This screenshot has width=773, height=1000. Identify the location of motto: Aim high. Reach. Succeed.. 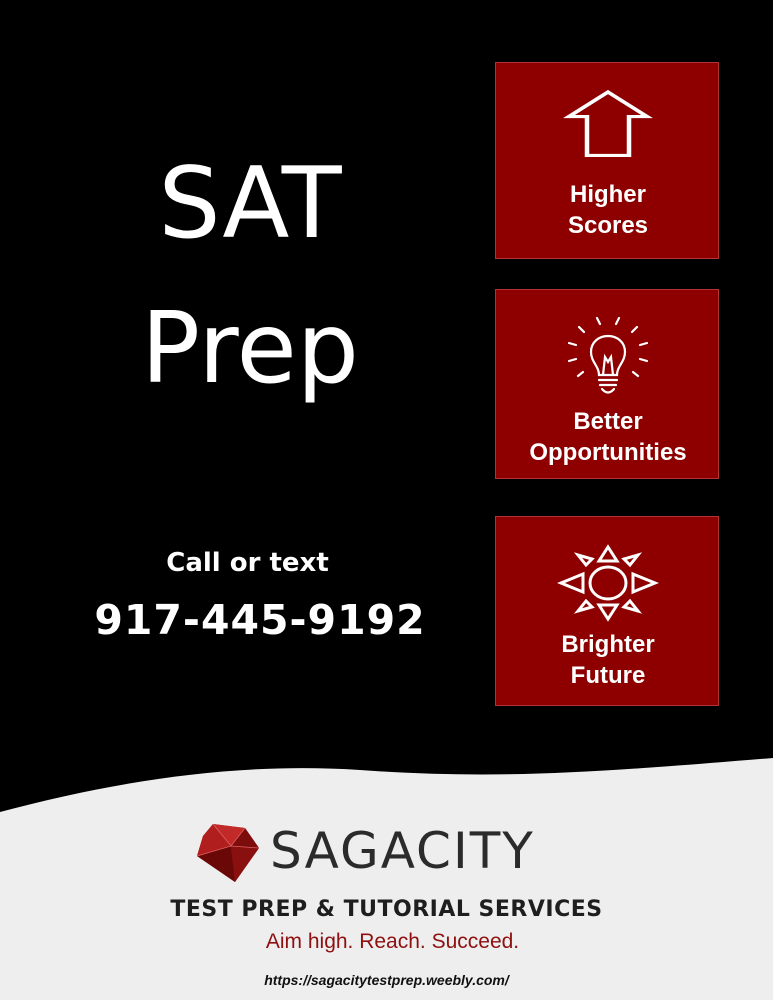
(392, 941).